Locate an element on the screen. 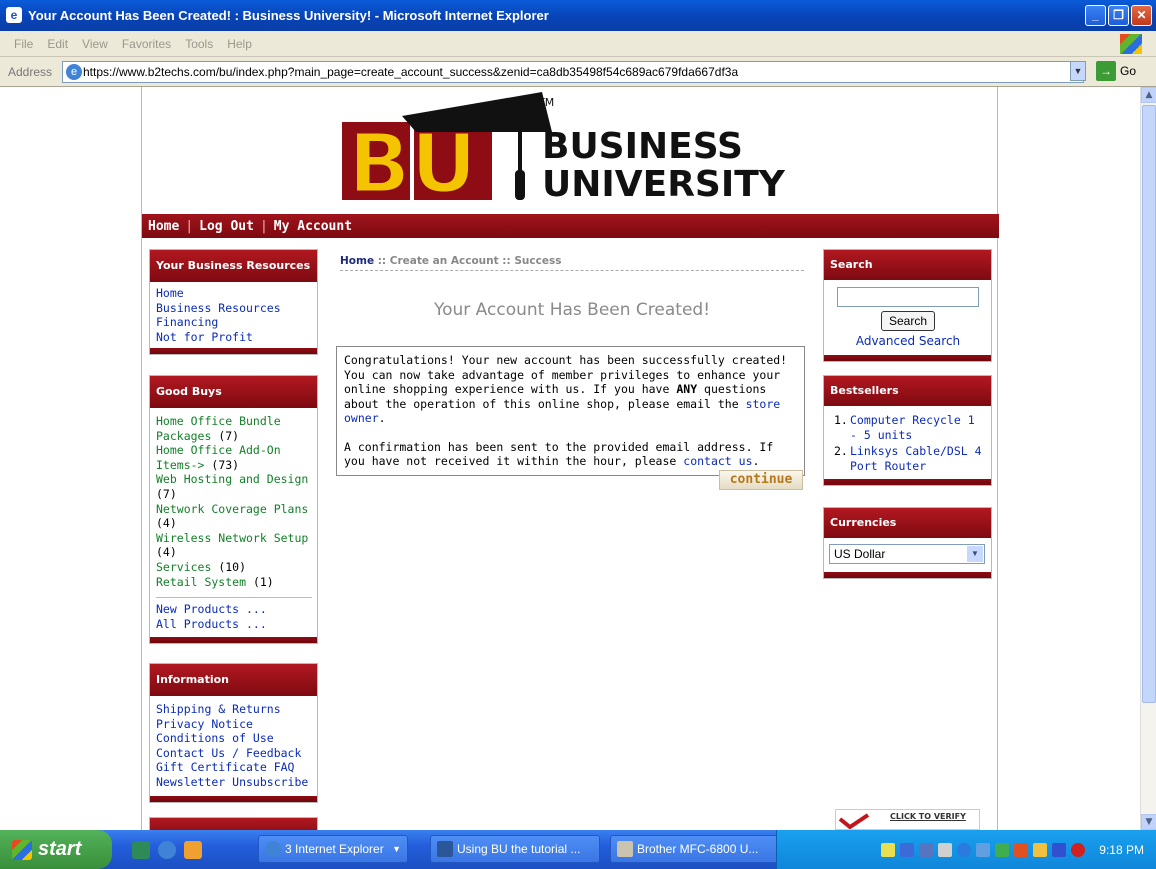  breadcrumb-trail: :: Create an Account :: Success is located at coordinates (468, 261).